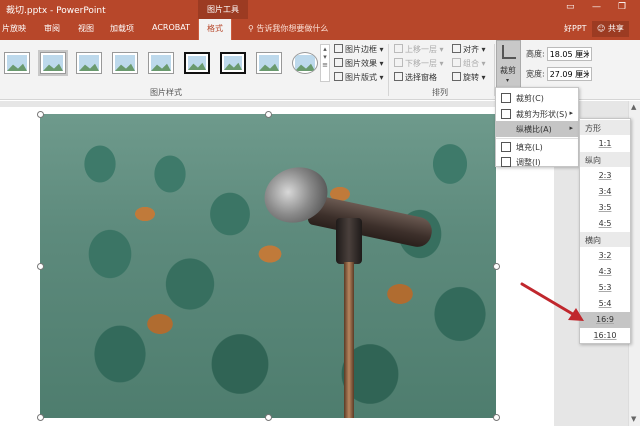 The width and height of the screenshot is (640, 426). Describe the element at coordinates (506, 147) in the screenshot. I see `fill-icon` at that location.